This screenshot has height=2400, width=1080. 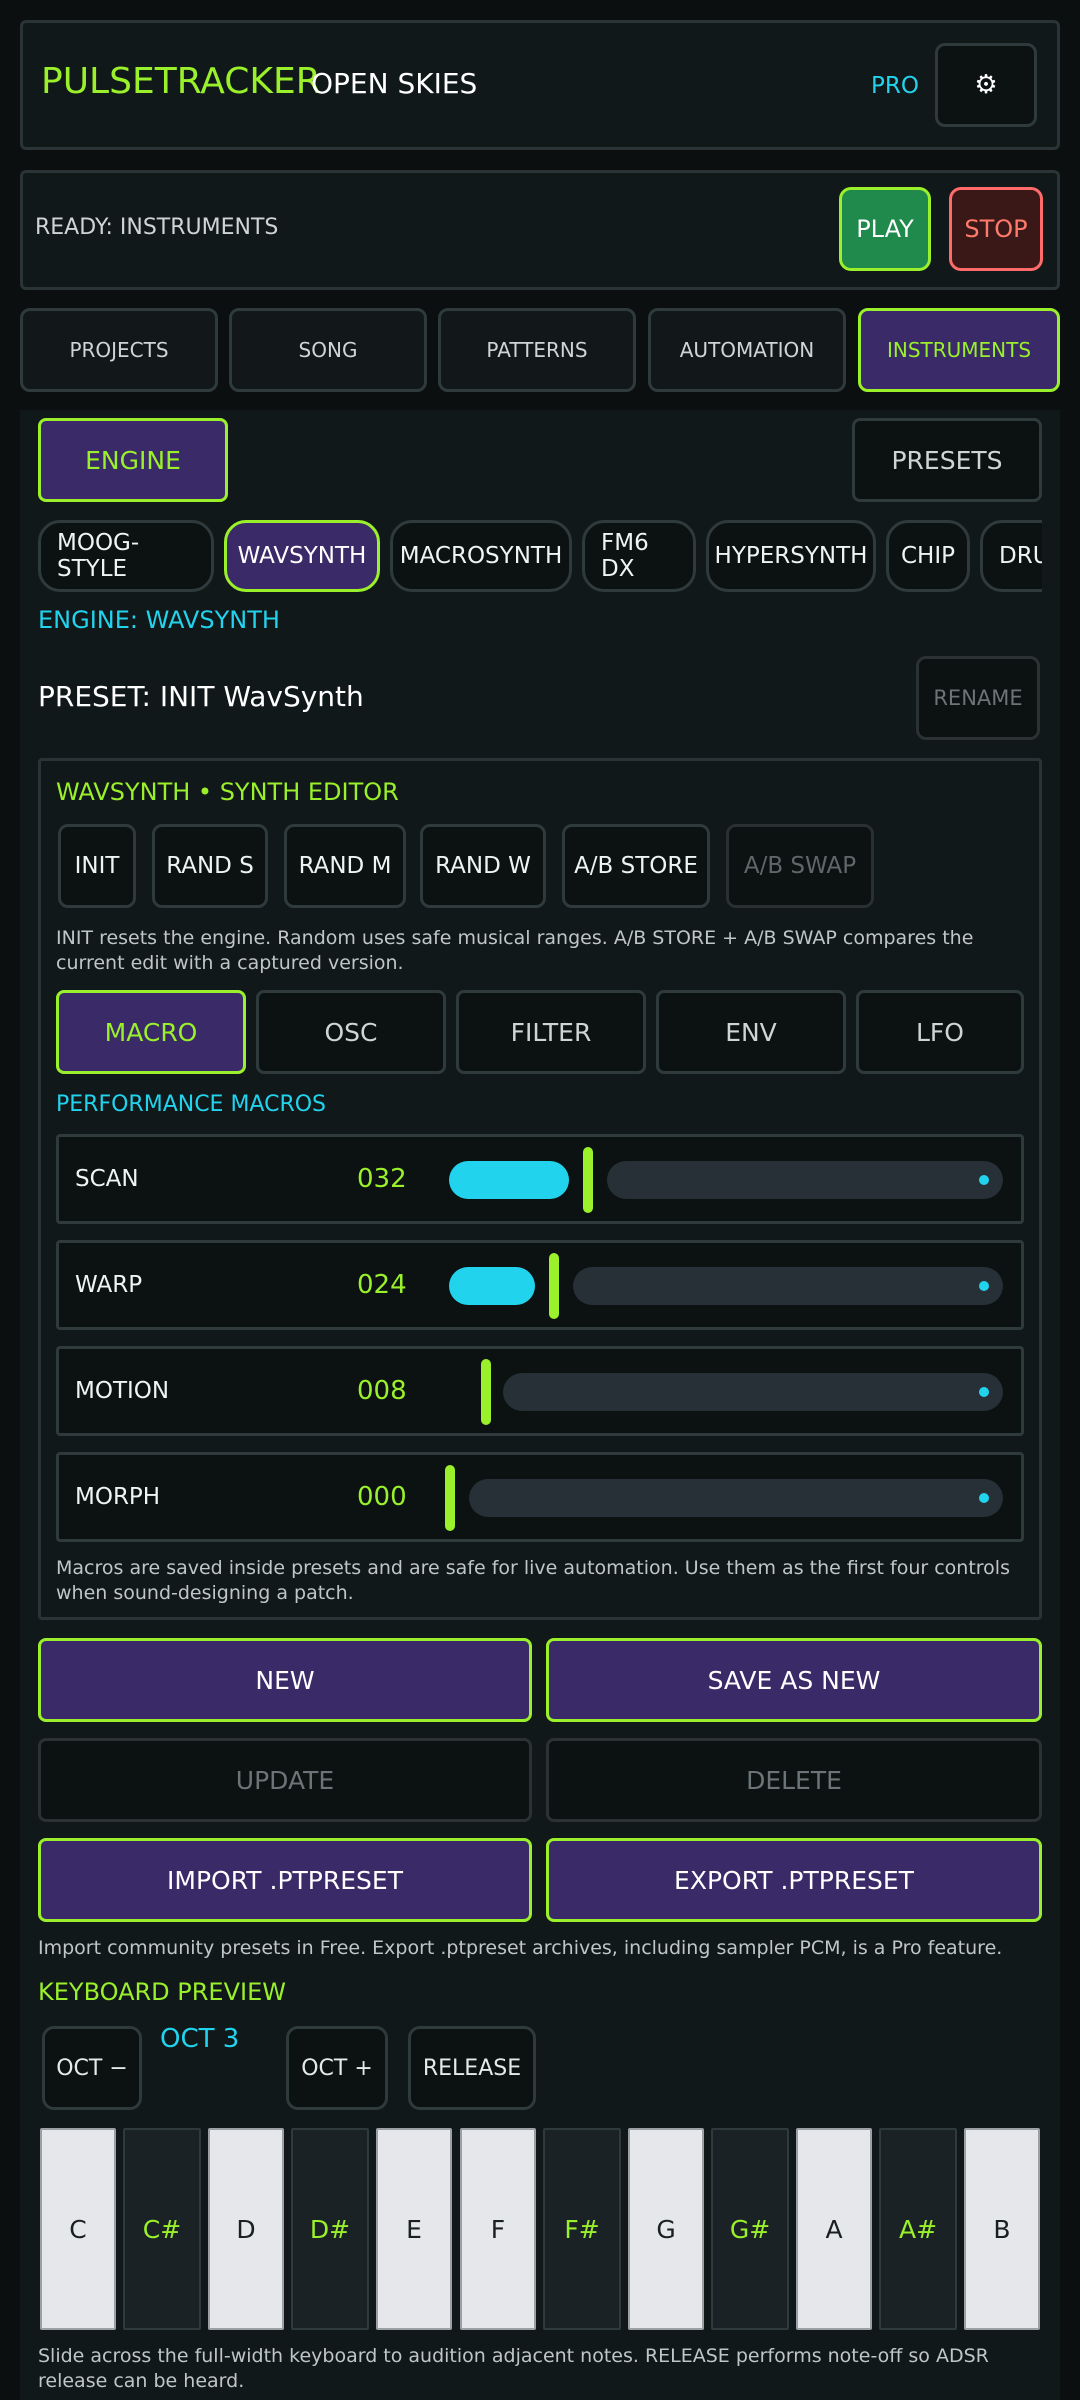 What do you see at coordinates (483, 866) in the screenshot?
I see `rand-w-button: RAND W` at bounding box center [483, 866].